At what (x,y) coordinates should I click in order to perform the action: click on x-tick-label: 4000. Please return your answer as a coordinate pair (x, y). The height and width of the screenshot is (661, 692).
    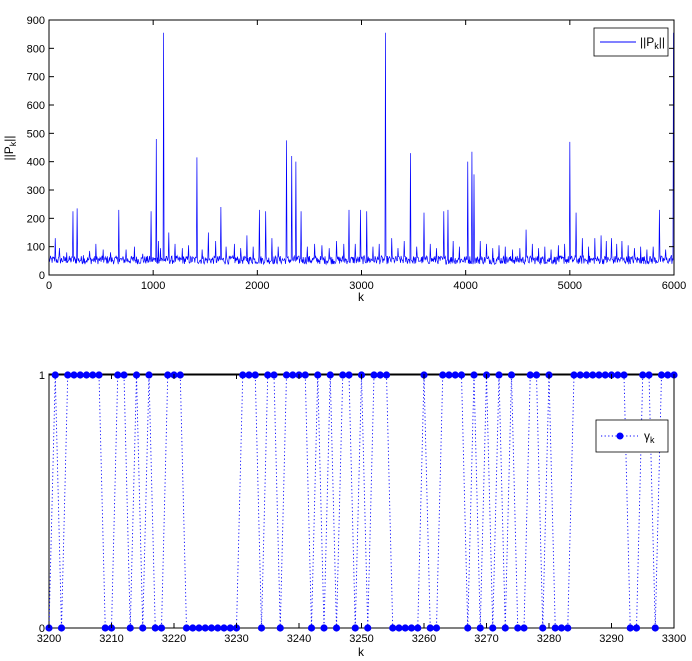
    Looking at the image, I should click on (465, 286).